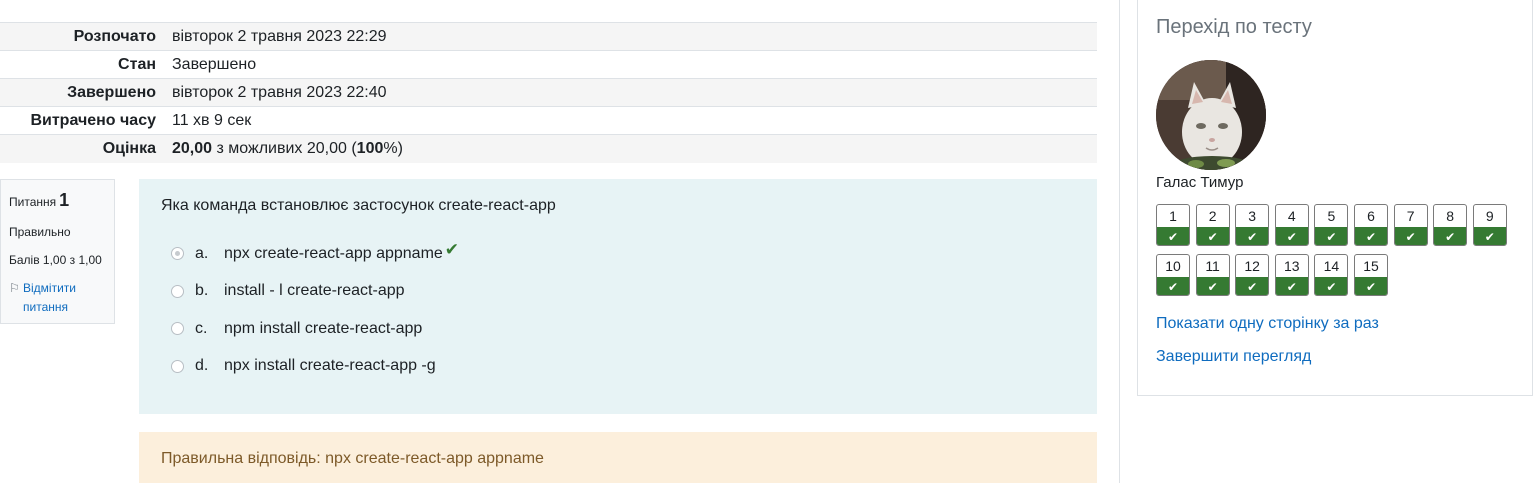 Image resolution: width=1534 pixels, height=483 pixels. I want to click on user-avatar, so click(1211, 115).